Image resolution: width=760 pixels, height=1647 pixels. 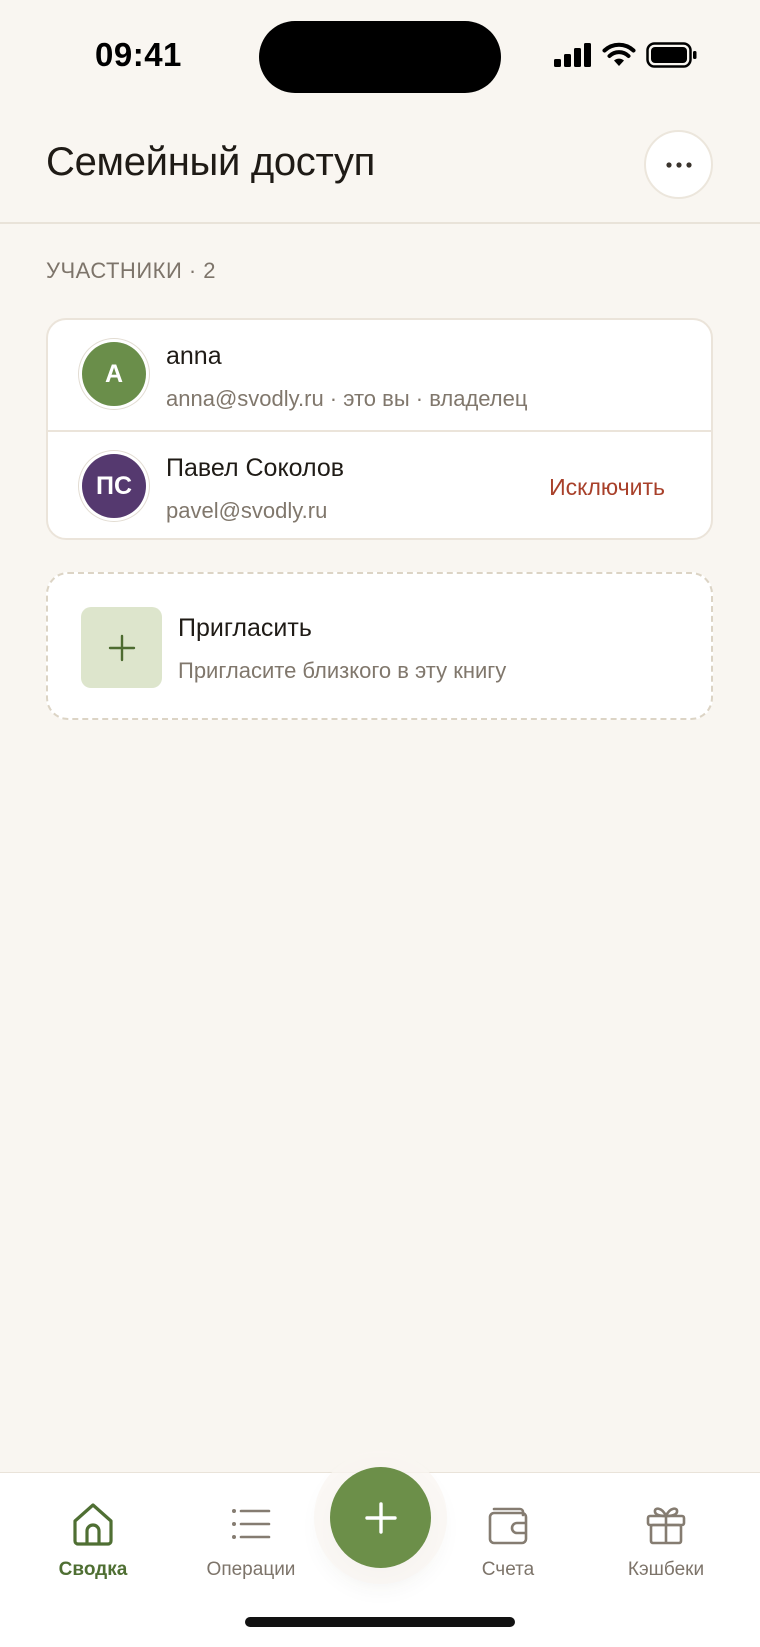 What do you see at coordinates (251, 1524) in the screenshot?
I see `list-icon` at bounding box center [251, 1524].